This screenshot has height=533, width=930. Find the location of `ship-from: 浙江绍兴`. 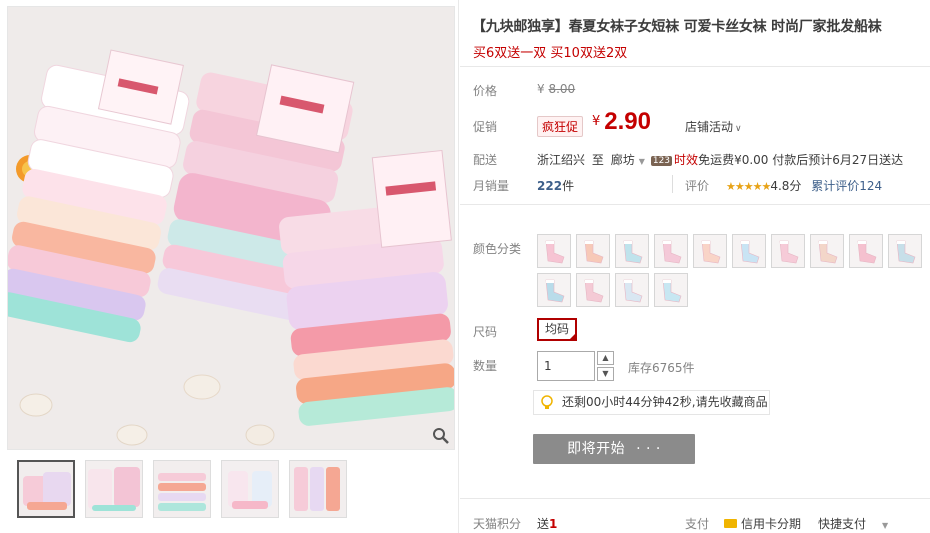

ship-from: 浙江绍兴 is located at coordinates (561, 160).